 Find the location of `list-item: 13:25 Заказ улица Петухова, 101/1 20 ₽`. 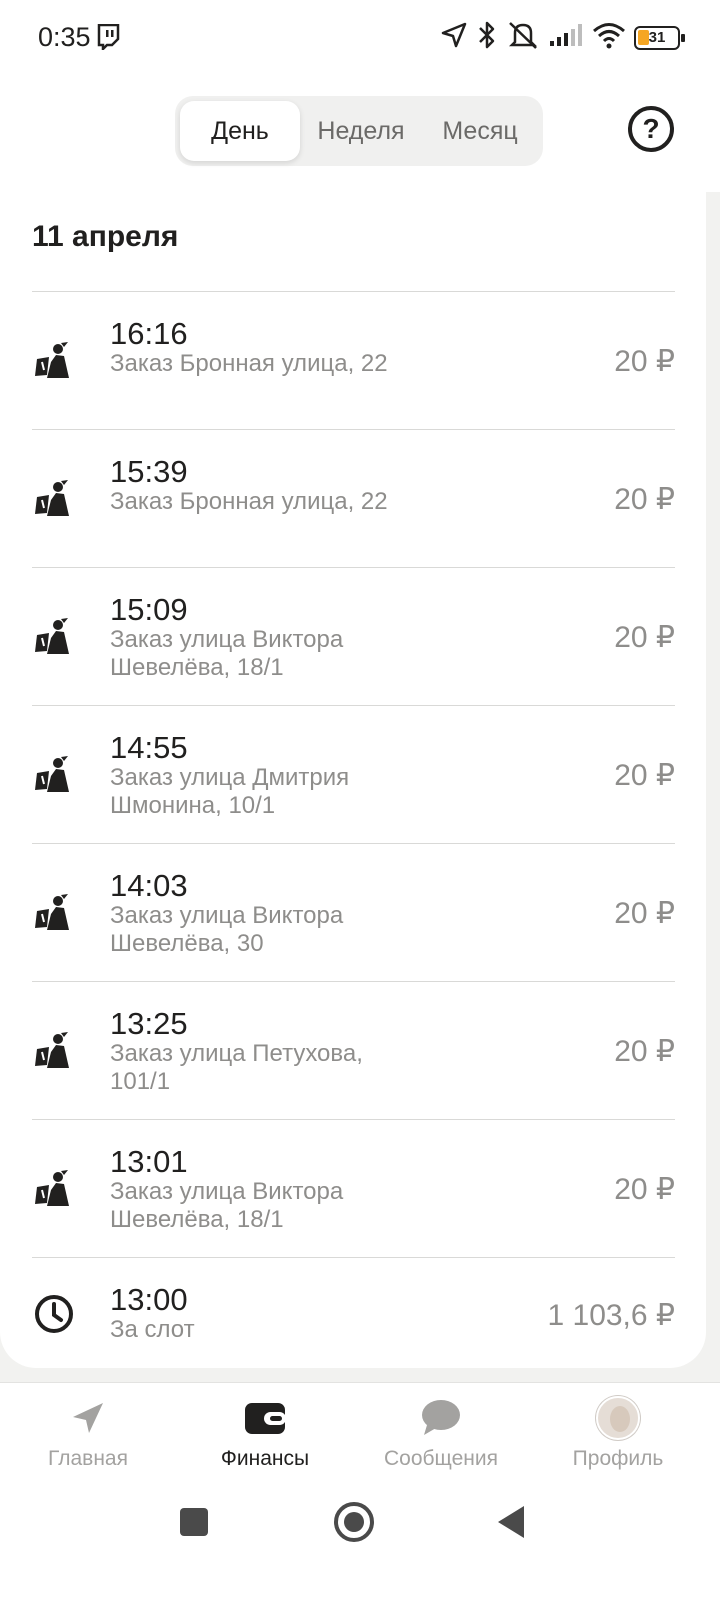

list-item: 13:25 Заказ улица Петухова, 101/1 20 ₽ is located at coordinates (353, 1050).